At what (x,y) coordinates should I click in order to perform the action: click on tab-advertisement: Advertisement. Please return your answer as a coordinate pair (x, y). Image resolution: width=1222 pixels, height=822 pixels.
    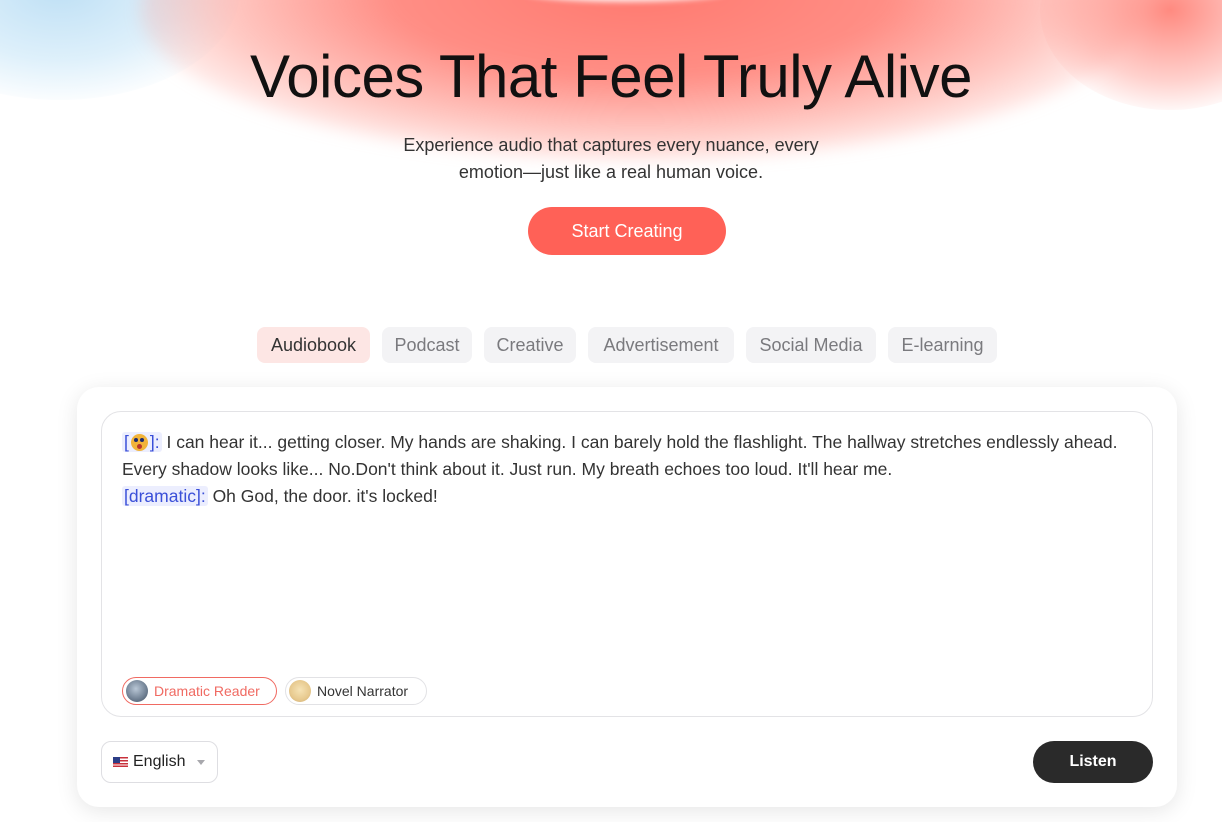
    Looking at the image, I should click on (661, 345).